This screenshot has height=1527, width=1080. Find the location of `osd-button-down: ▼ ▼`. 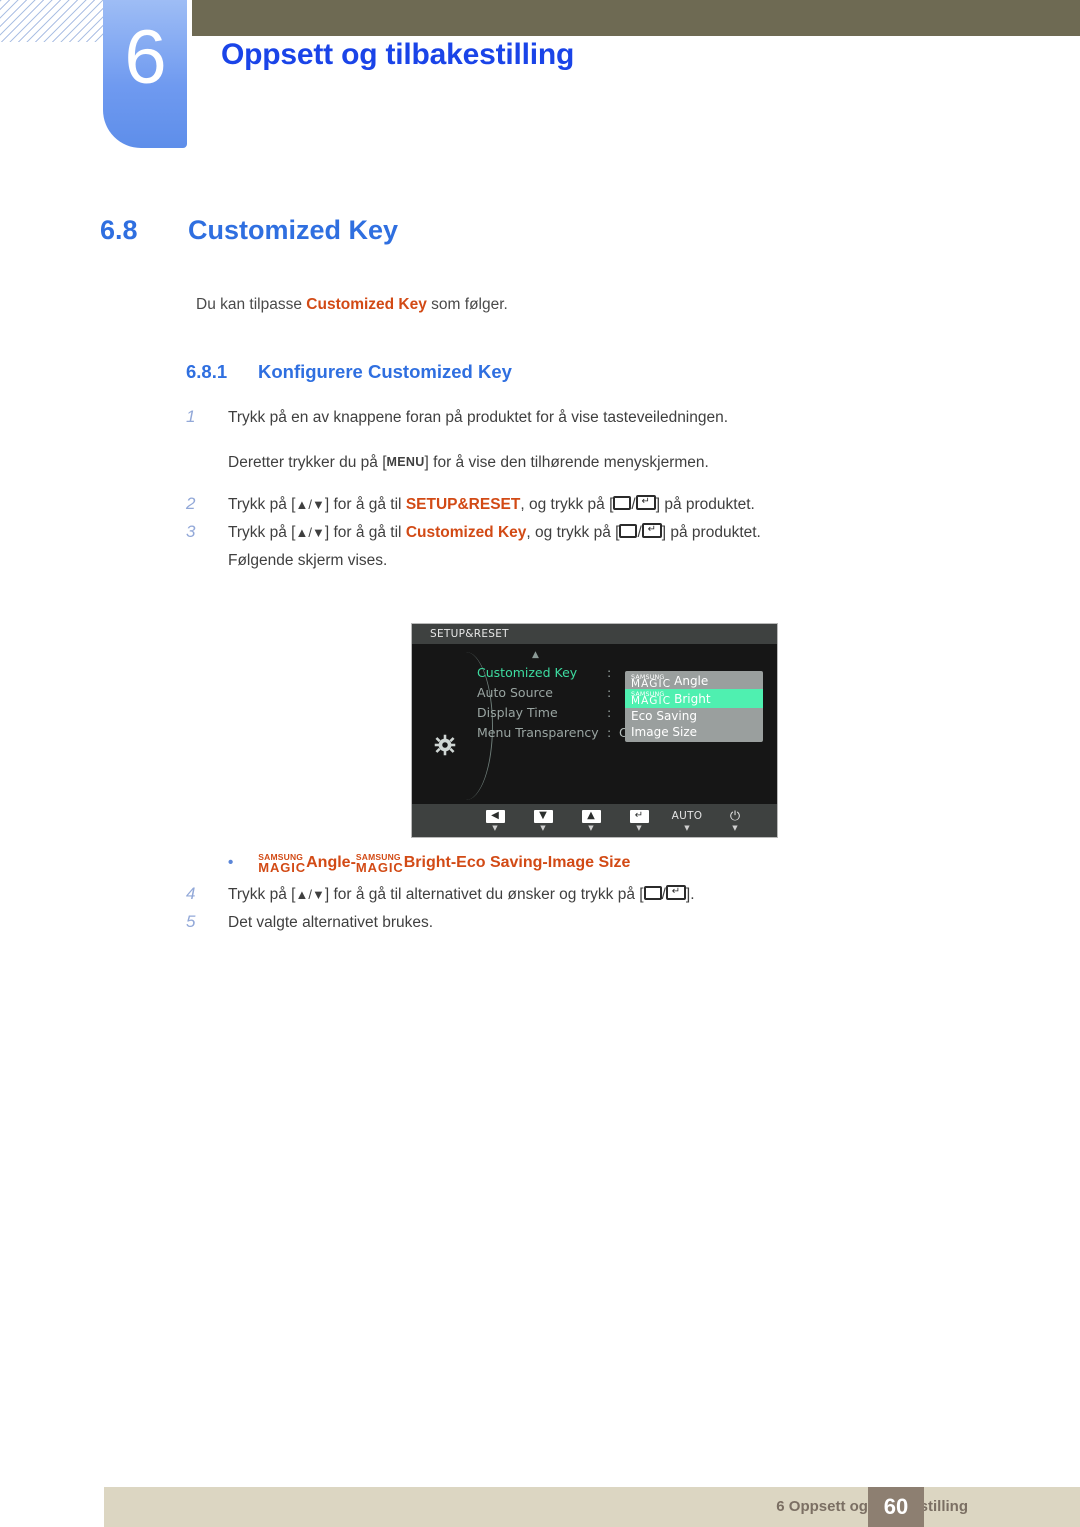

osd-button-down: ▼ ▼ is located at coordinates (543, 820).